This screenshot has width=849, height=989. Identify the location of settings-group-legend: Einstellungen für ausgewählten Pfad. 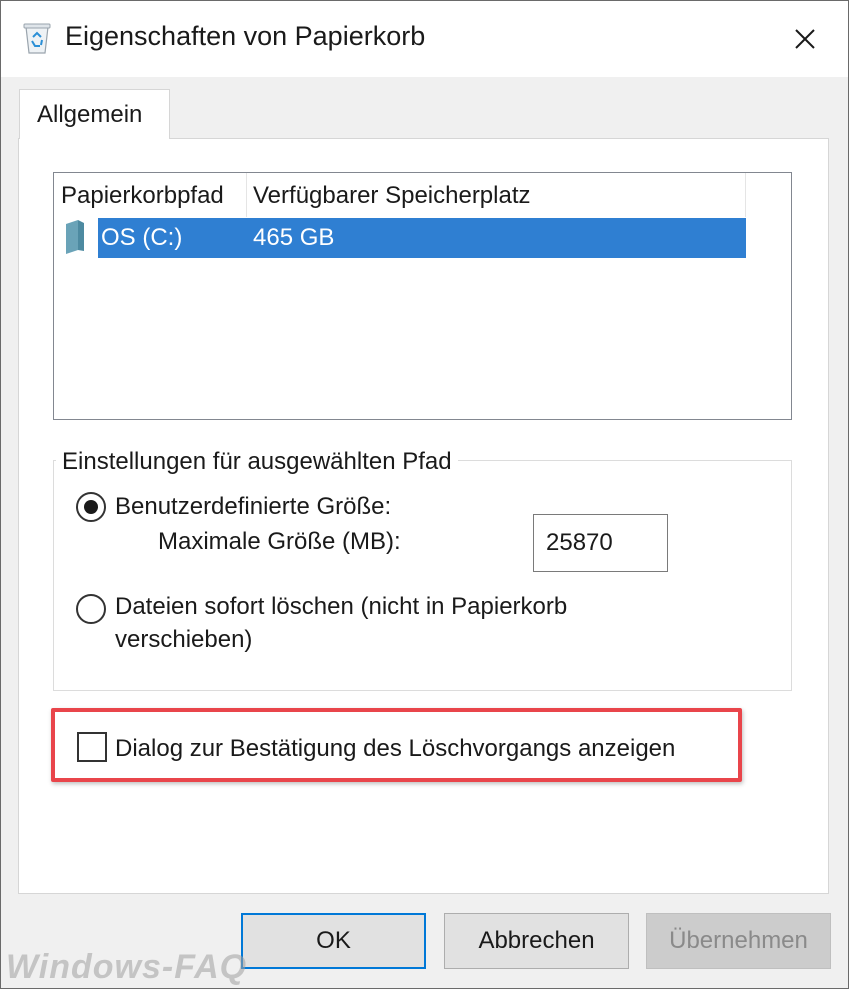
(257, 462).